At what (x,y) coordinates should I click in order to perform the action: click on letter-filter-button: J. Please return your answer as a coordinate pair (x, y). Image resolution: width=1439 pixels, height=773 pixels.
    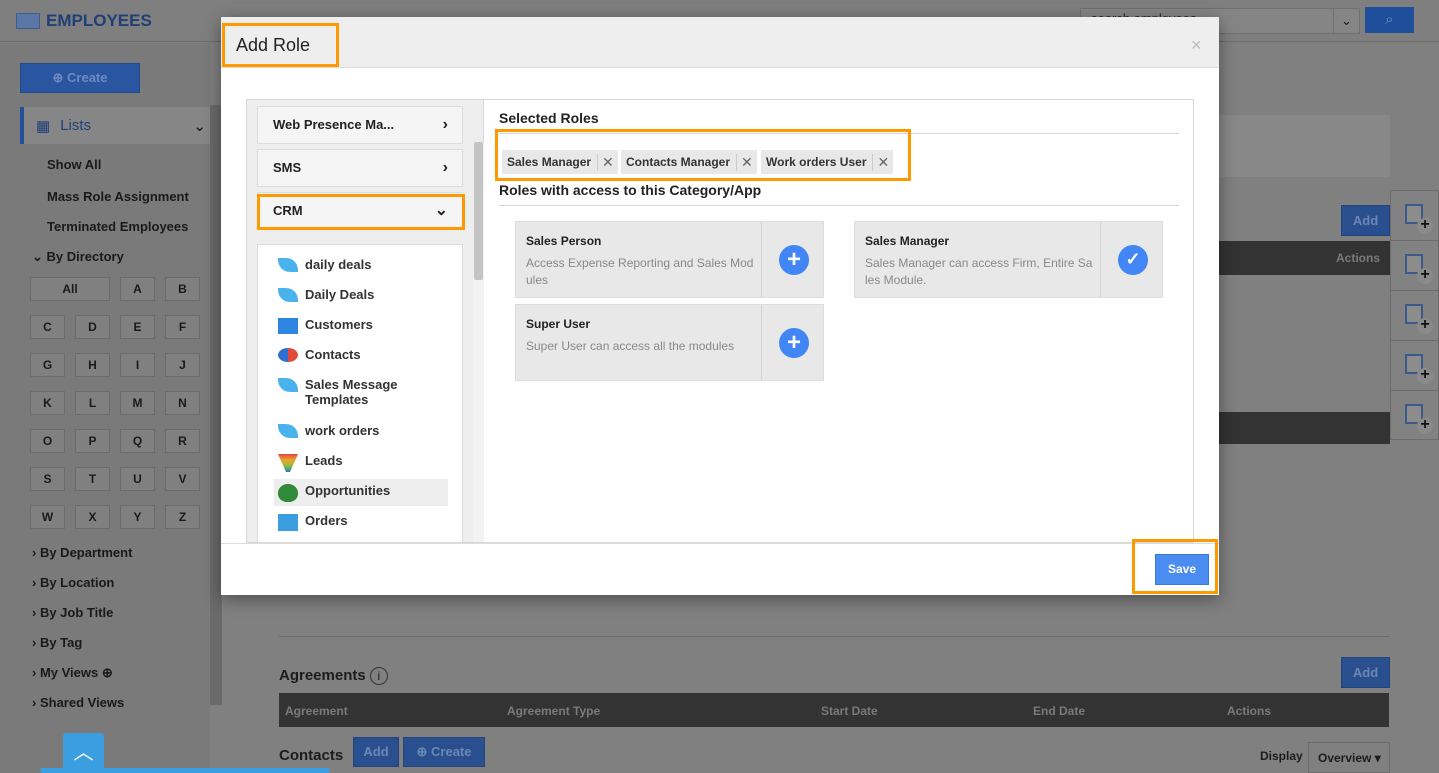
    Looking at the image, I should click on (182, 365).